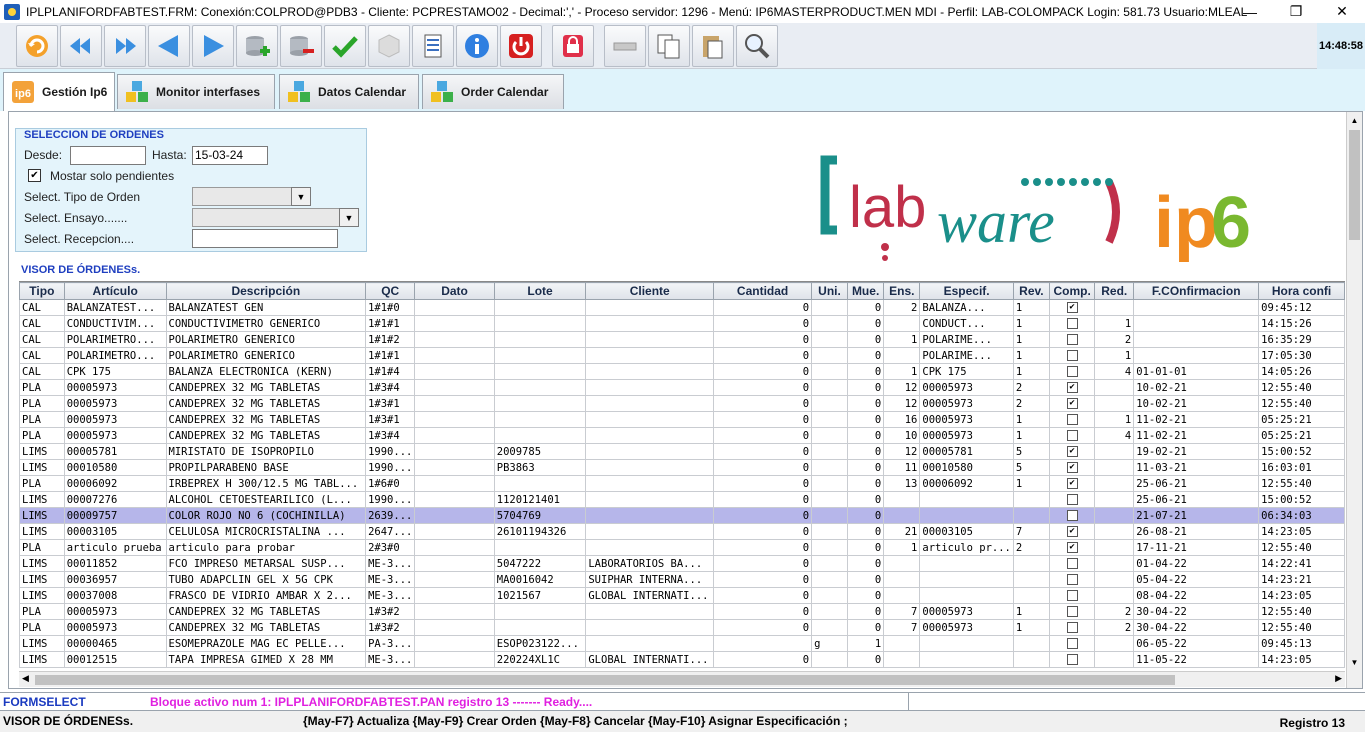  What do you see at coordinates (257, 45) in the screenshot?
I see `insert-record-button` at bounding box center [257, 45].